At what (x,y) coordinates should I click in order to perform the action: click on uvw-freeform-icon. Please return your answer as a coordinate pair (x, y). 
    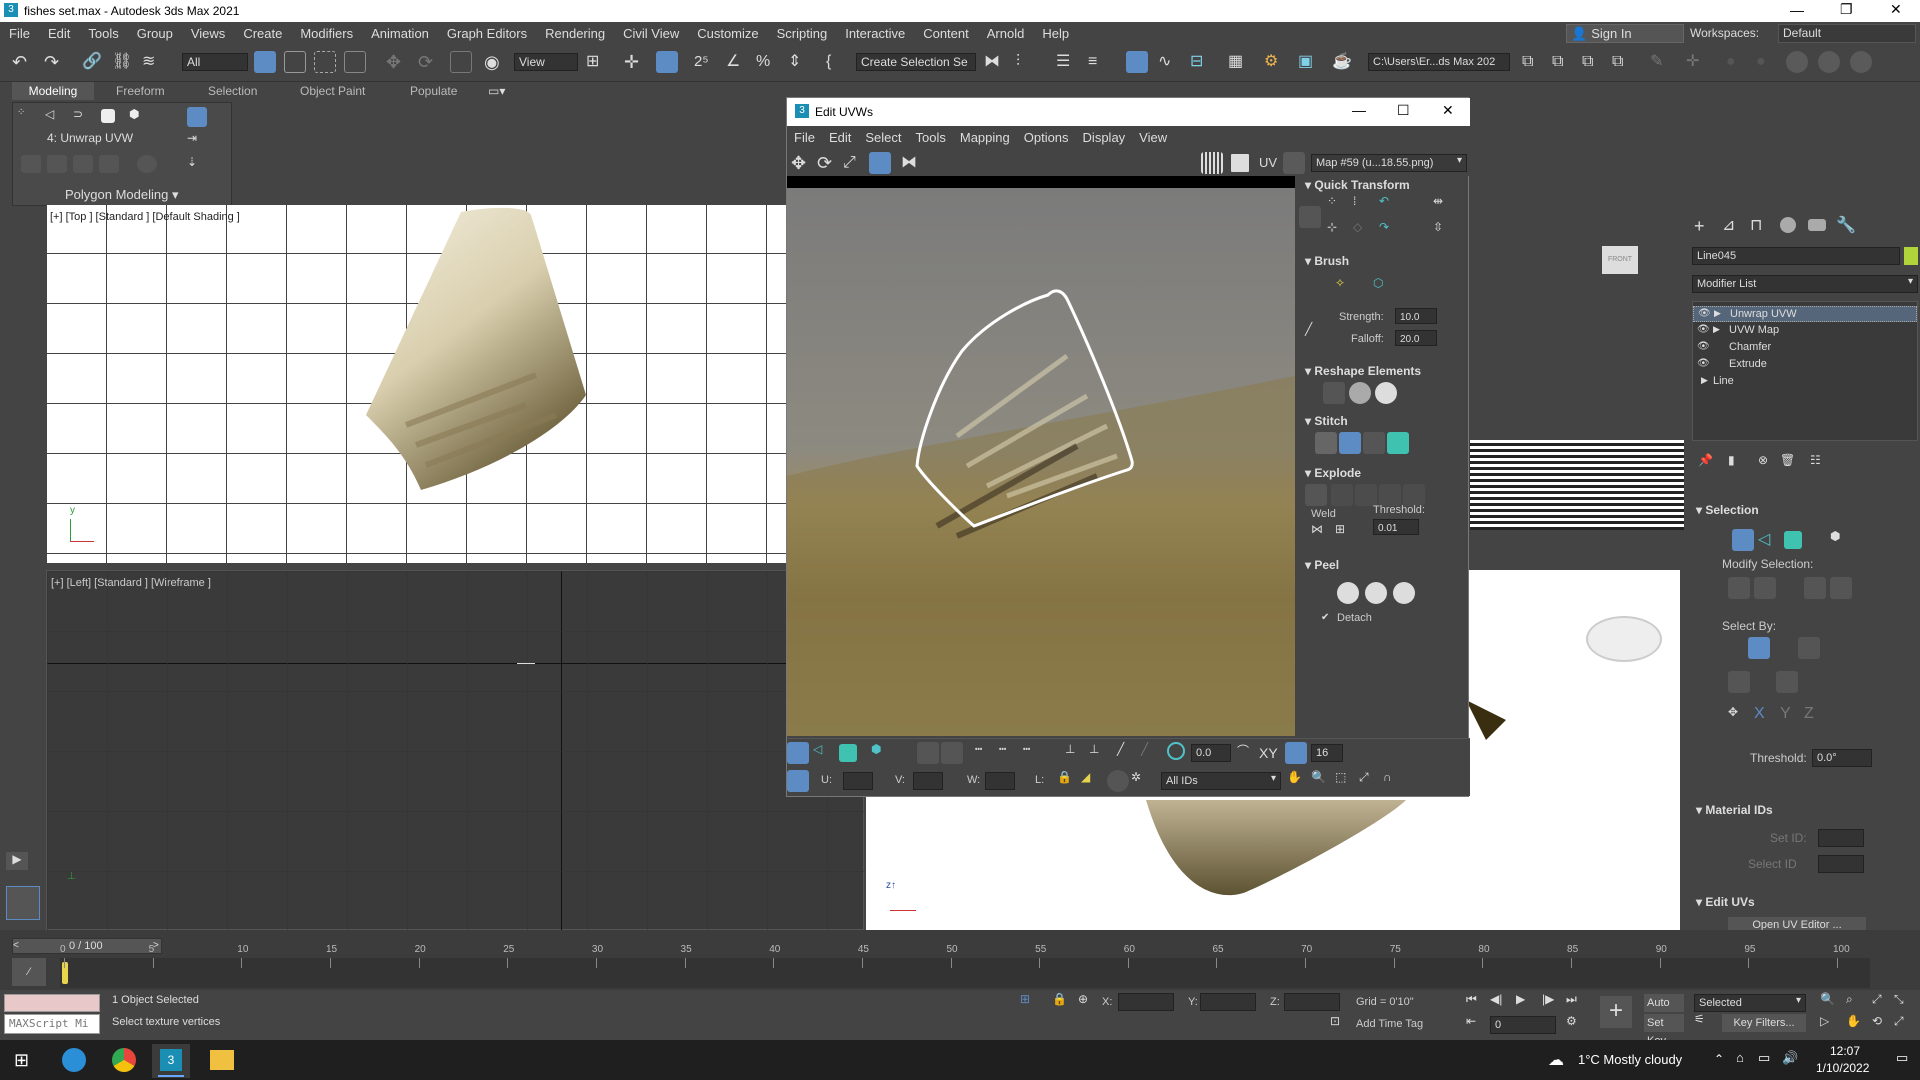
    Looking at the image, I should click on (880, 163).